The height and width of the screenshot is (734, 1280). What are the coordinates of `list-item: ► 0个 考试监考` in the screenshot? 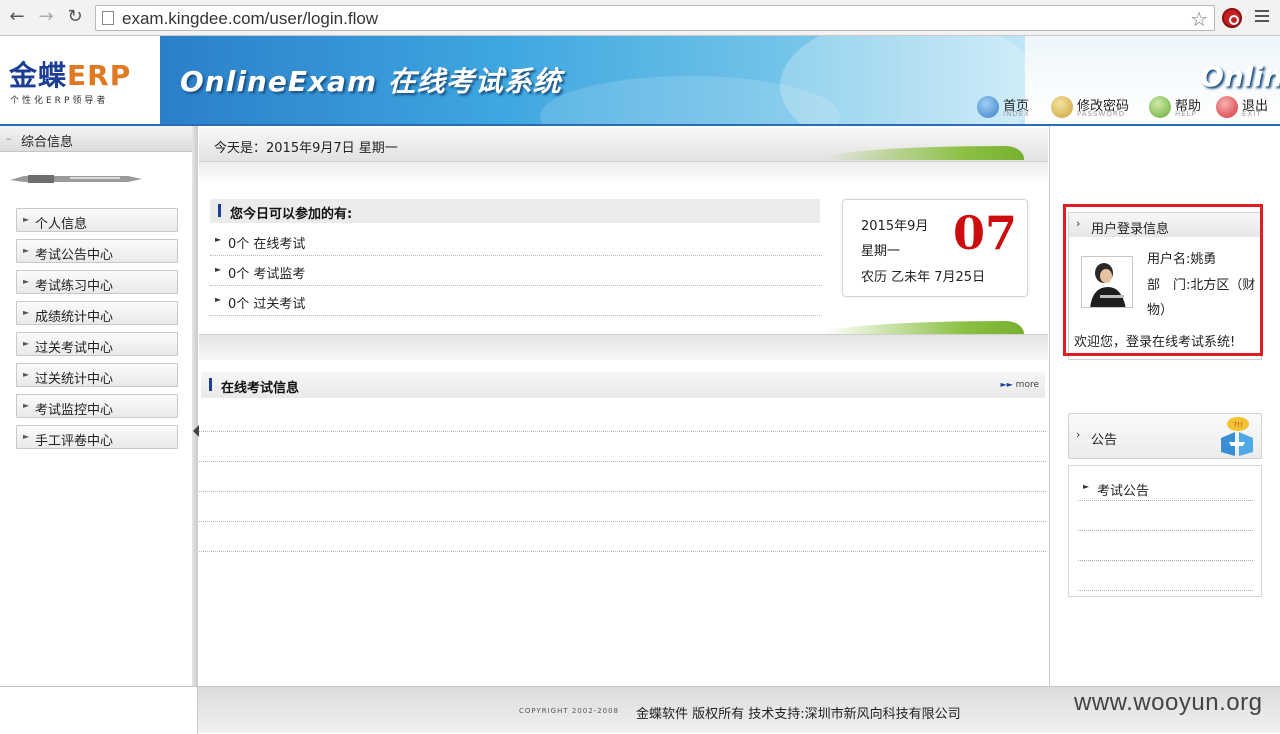 It's located at (516, 271).